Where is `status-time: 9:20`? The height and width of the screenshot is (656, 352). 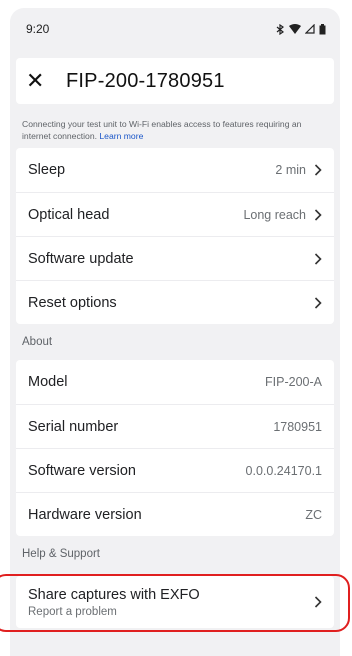
status-time: 9:20 is located at coordinates (38, 29).